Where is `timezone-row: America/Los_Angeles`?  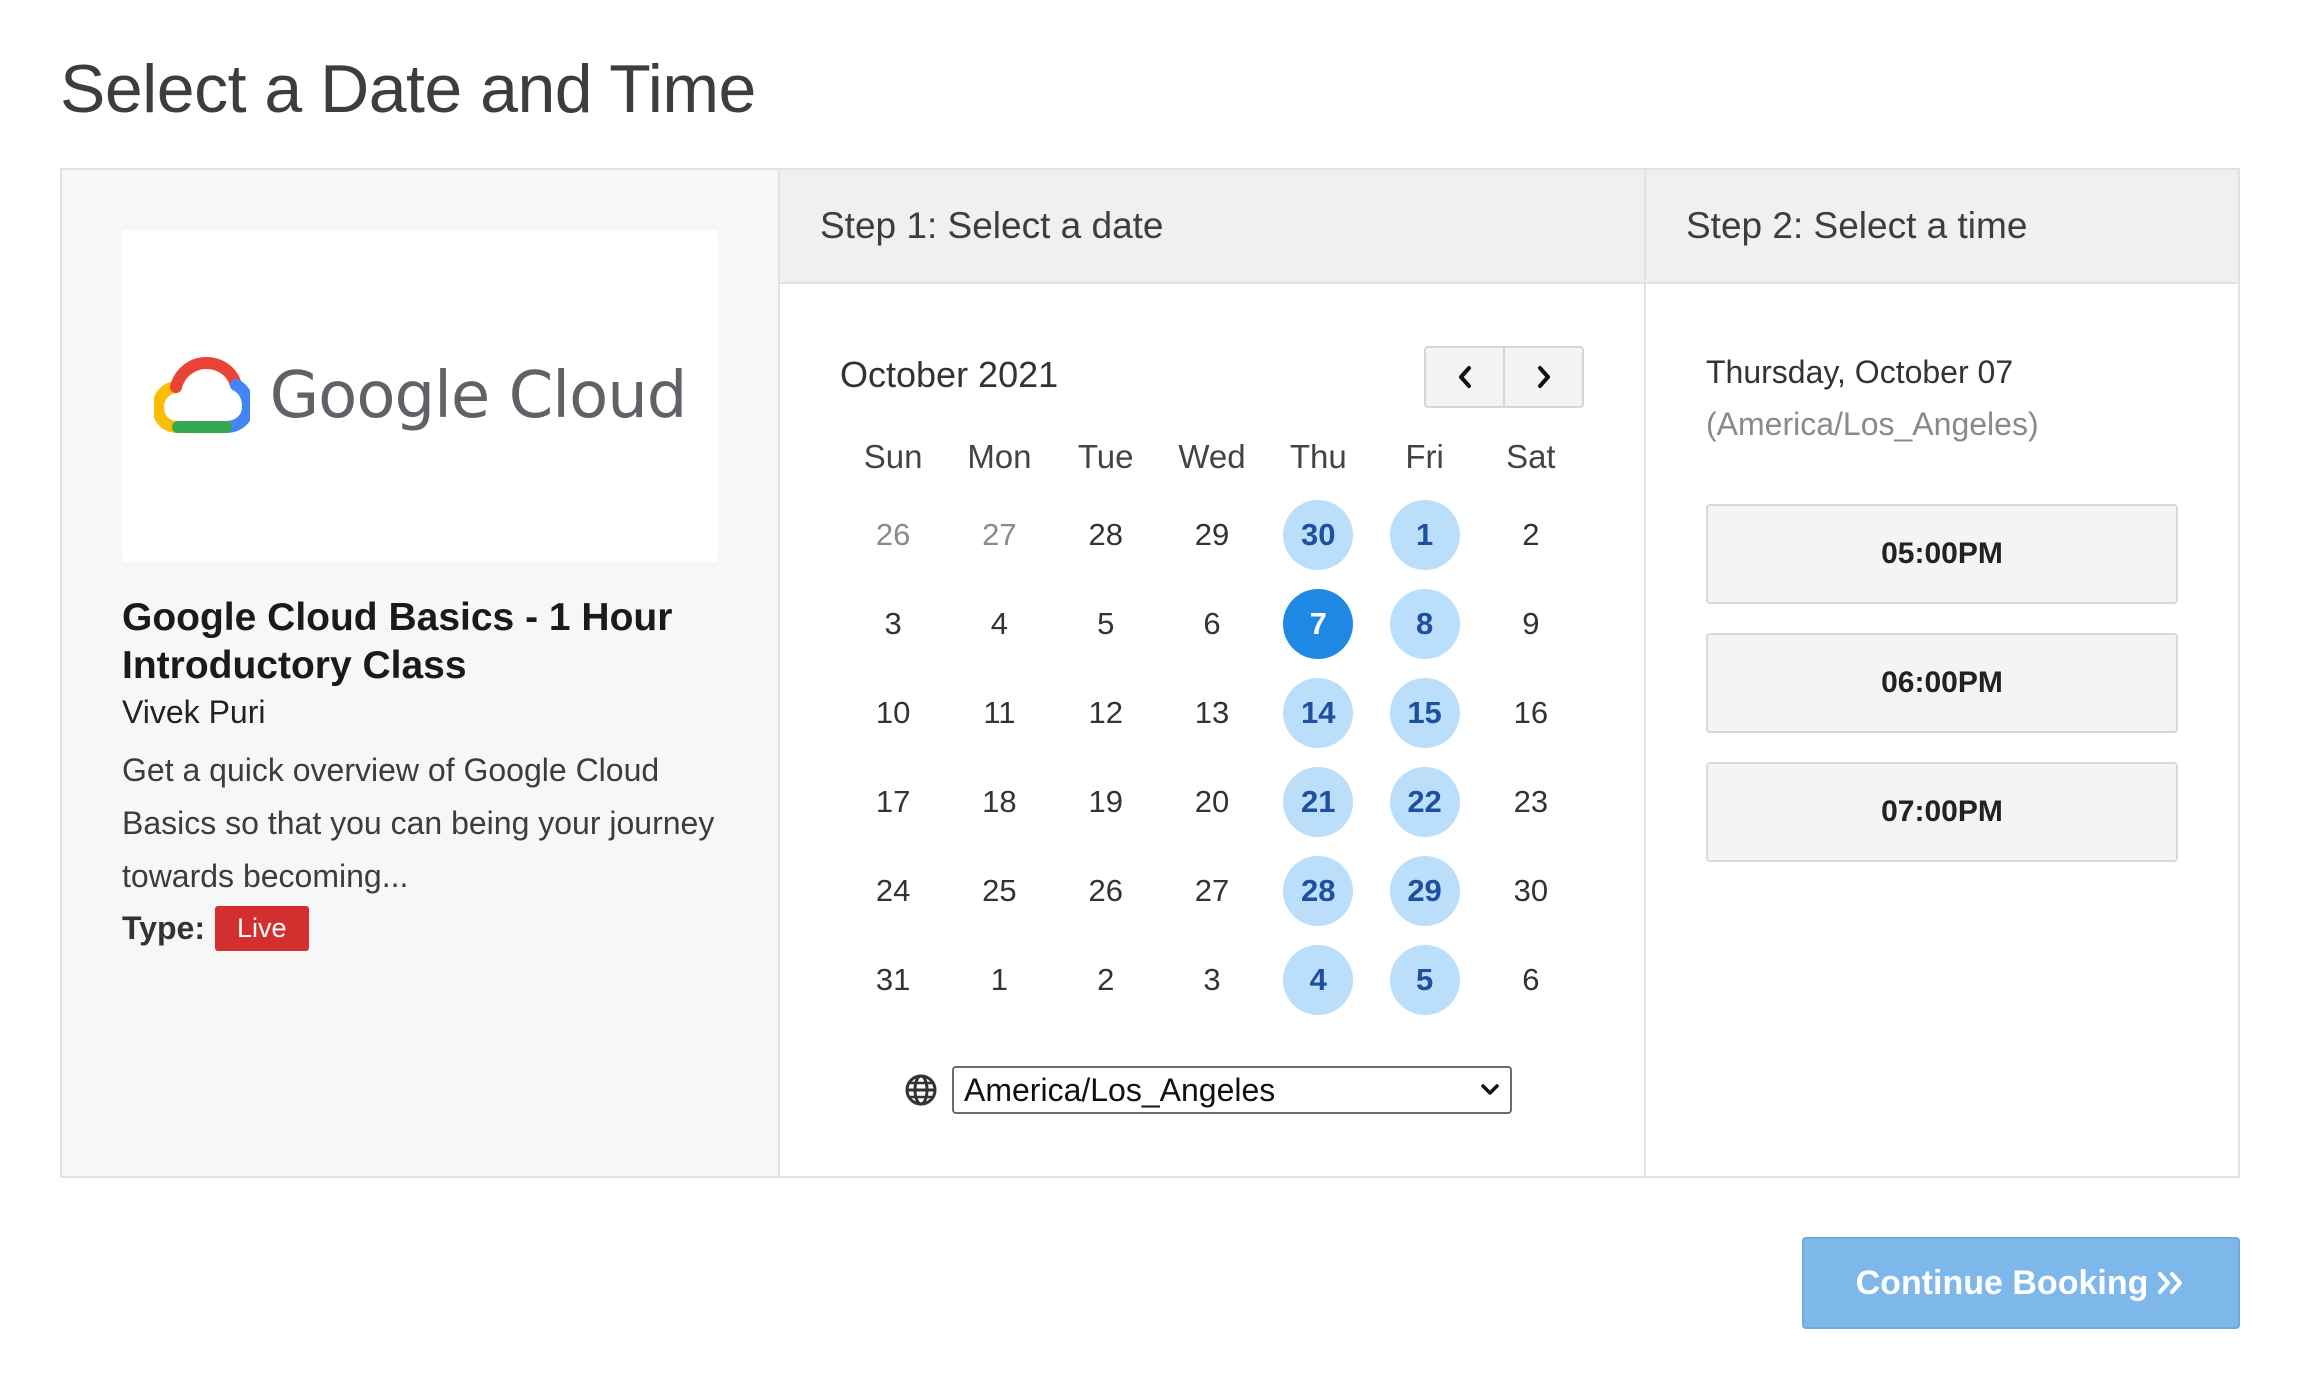
timezone-row: America/Los_Angeles is located at coordinates (1208, 1090).